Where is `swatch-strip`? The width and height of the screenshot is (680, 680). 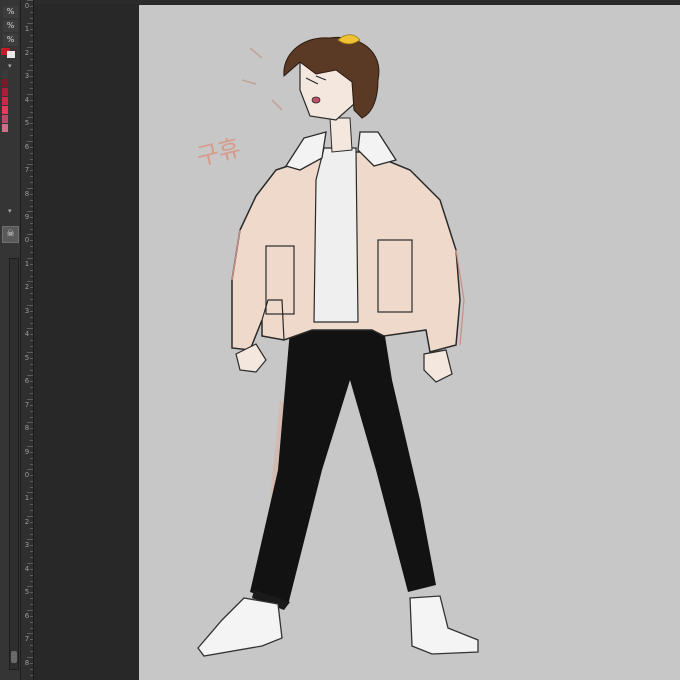 swatch-strip is located at coordinates (5, 101).